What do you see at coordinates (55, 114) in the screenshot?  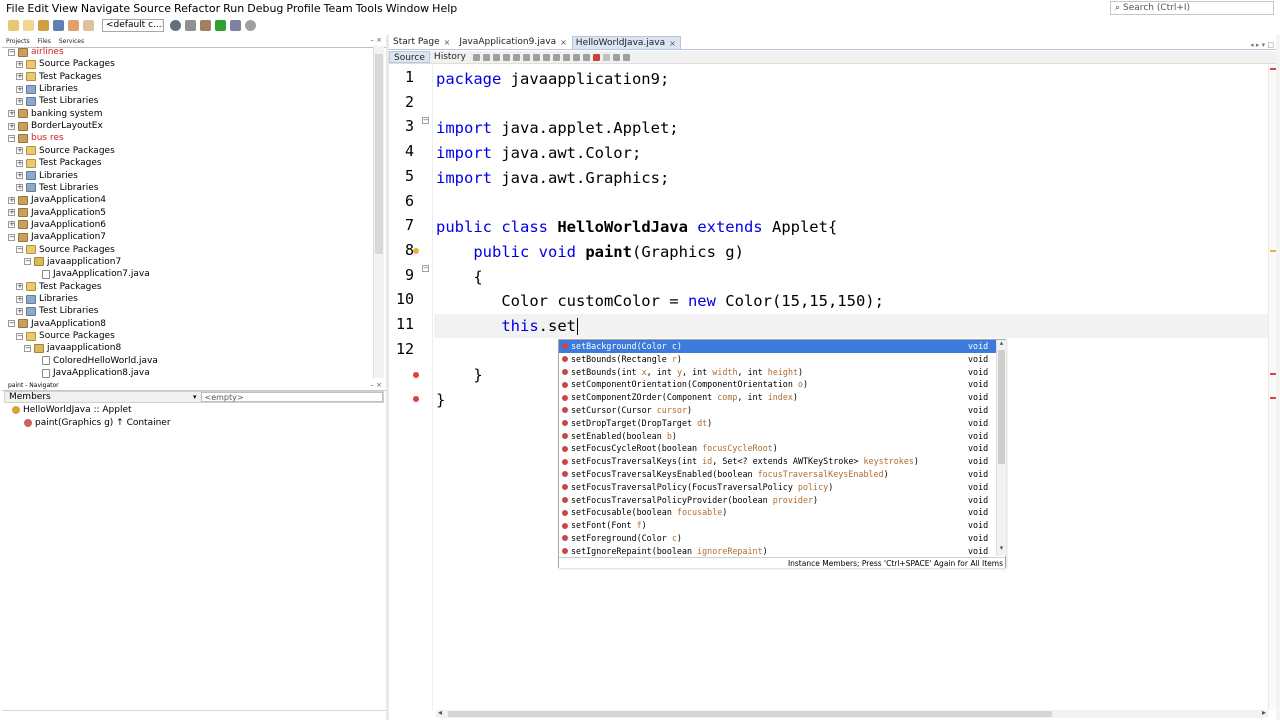 I see `tree-item: + banking system` at bounding box center [55, 114].